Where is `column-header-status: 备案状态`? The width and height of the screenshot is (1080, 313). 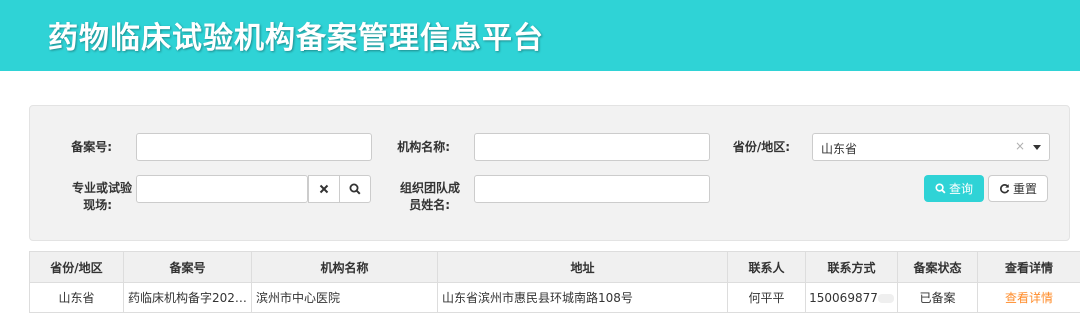
column-header-status: 备案状态 is located at coordinates (938, 267).